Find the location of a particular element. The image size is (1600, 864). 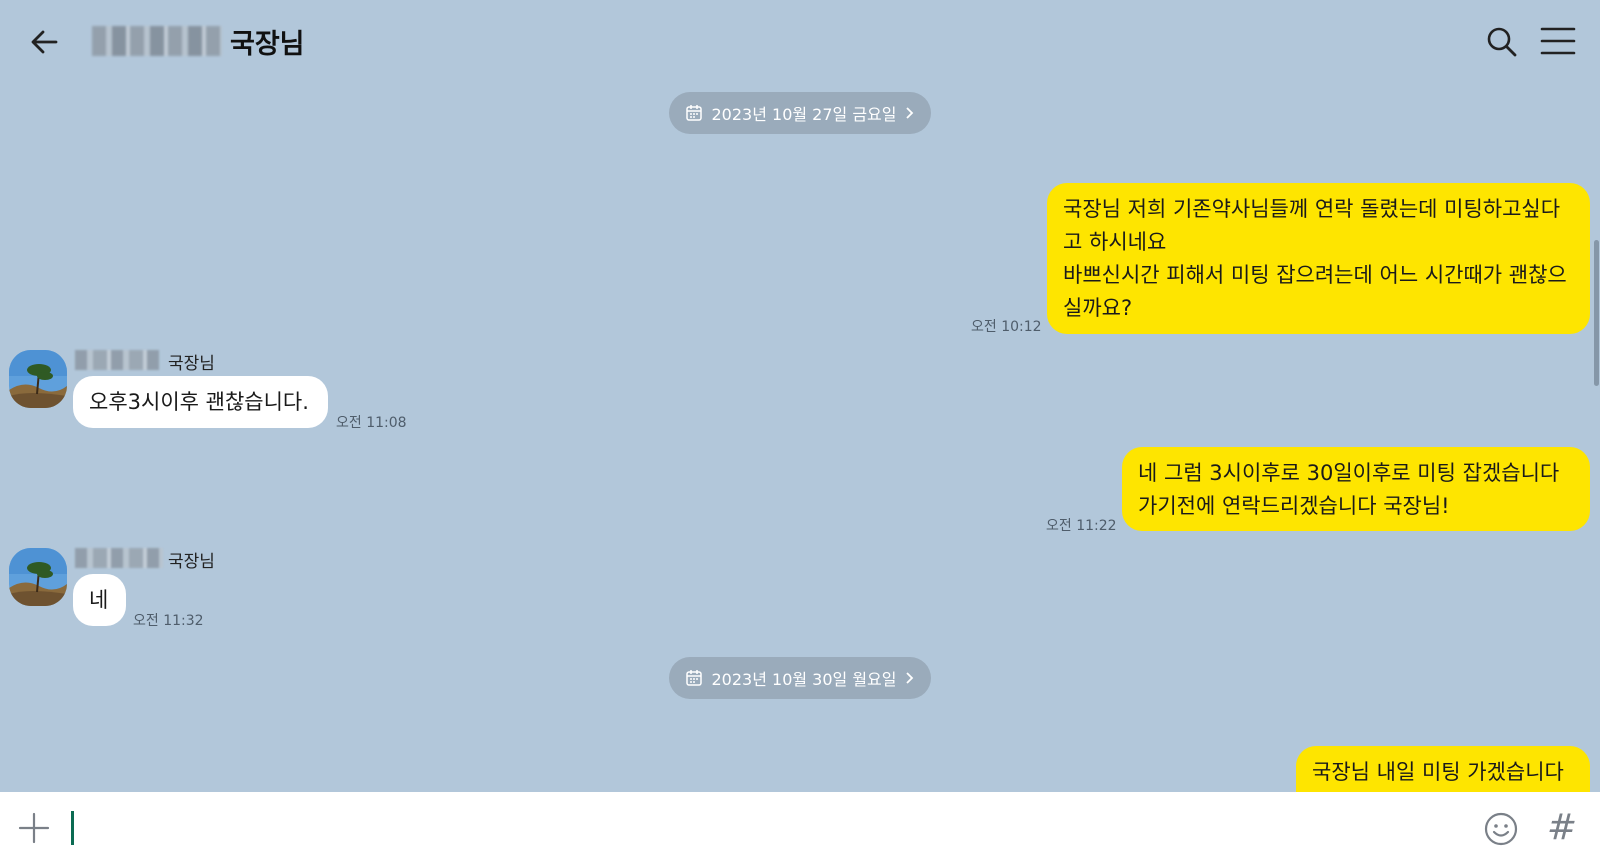

emoji-icon is located at coordinates (1501, 829).